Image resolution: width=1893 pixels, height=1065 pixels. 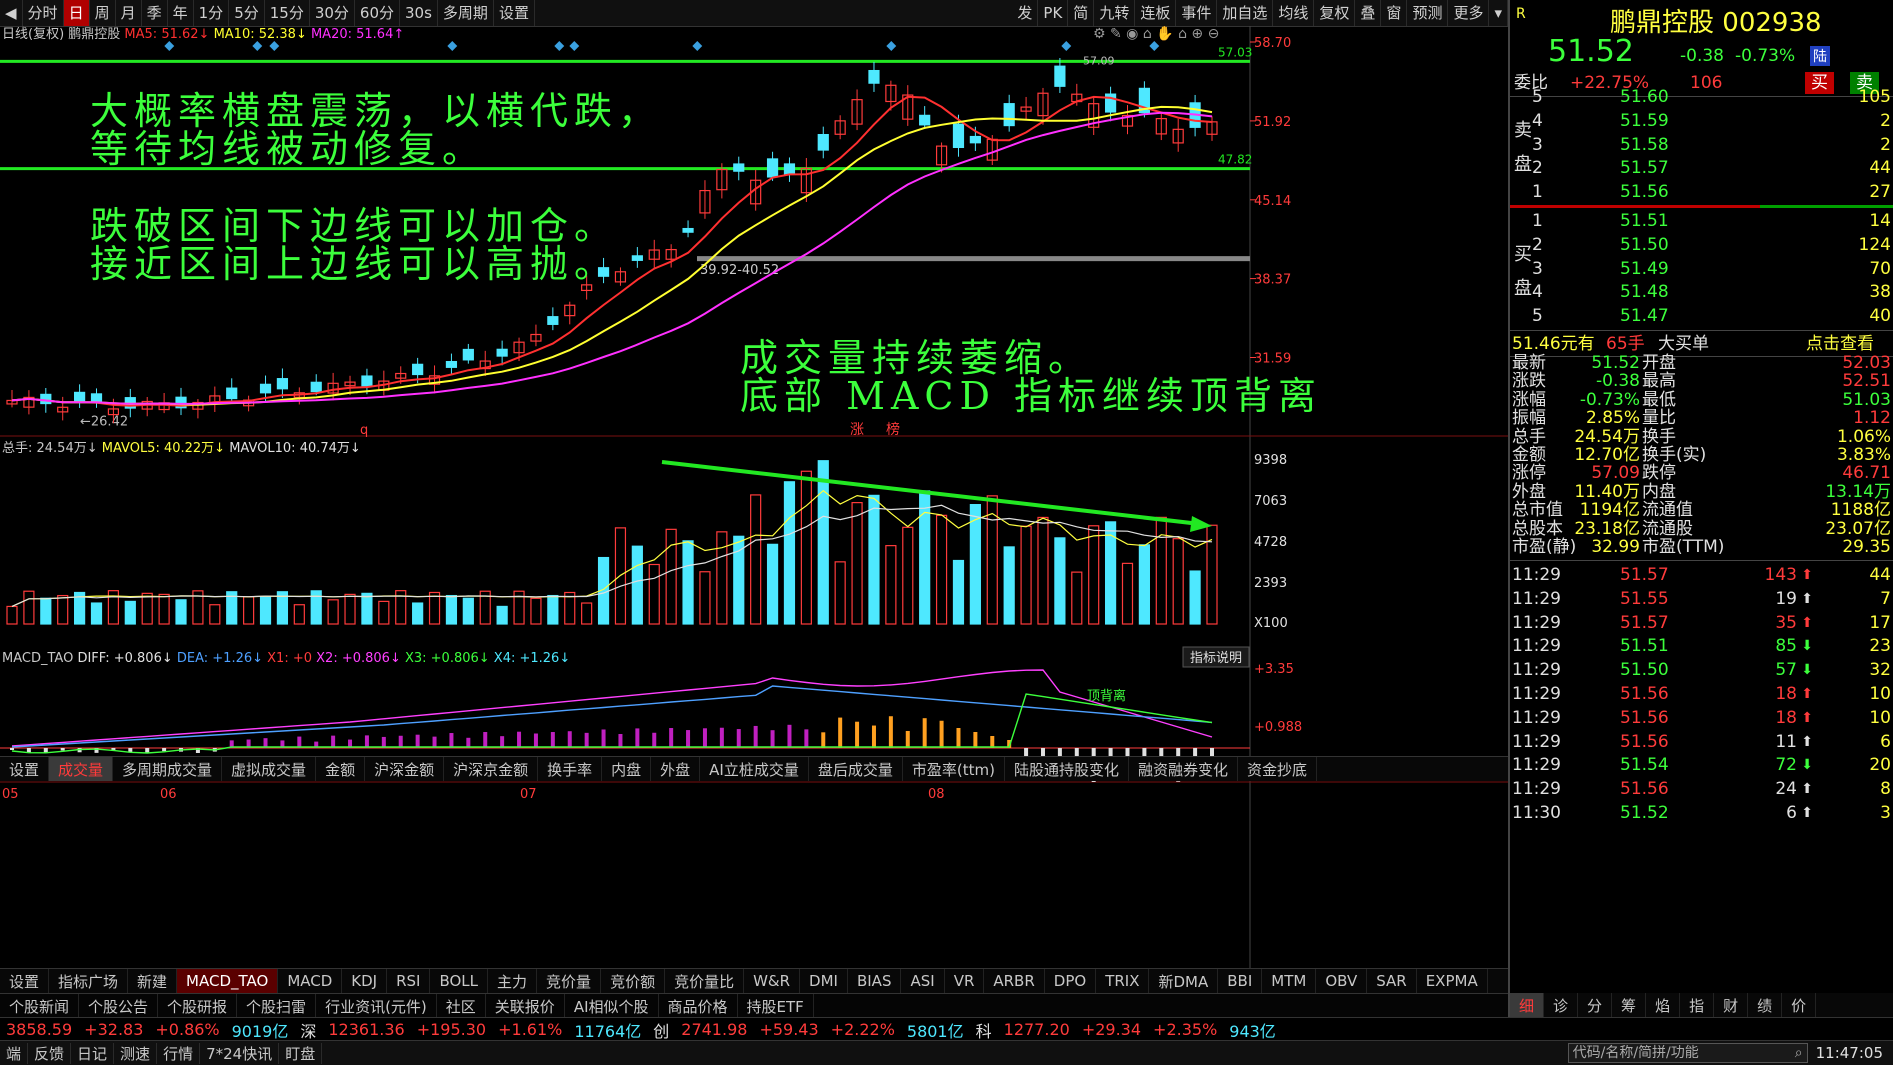 I want to click on big-order-row: 51.46元有 65手 大买单 点击查看, so click(x=1701, y=344).